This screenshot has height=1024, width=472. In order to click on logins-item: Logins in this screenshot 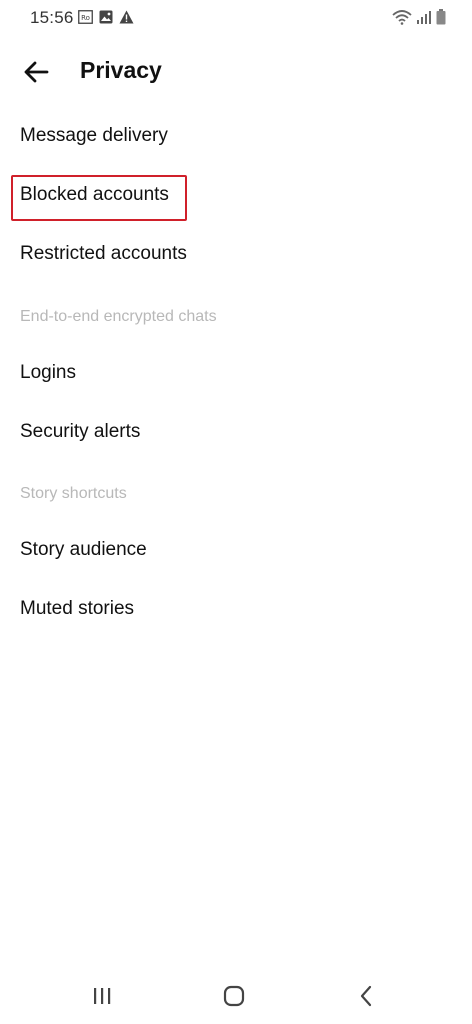, I will do `click(48, 373)`.